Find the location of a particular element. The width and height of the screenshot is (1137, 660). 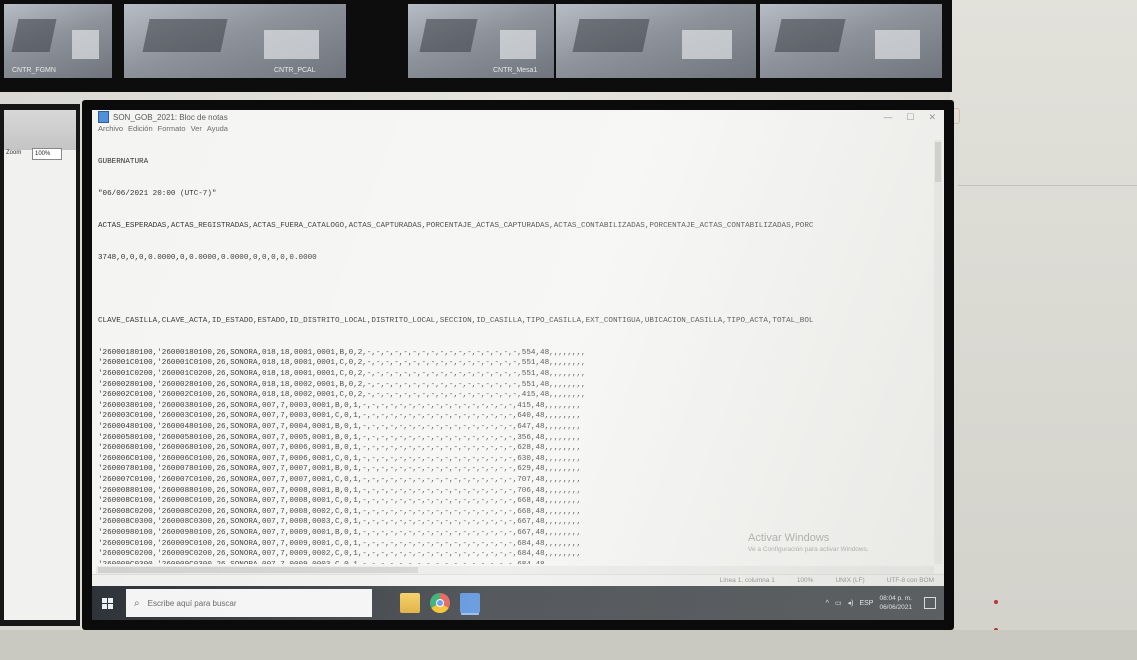

menu-edicion: Edición is located at coordinates (140, 128).